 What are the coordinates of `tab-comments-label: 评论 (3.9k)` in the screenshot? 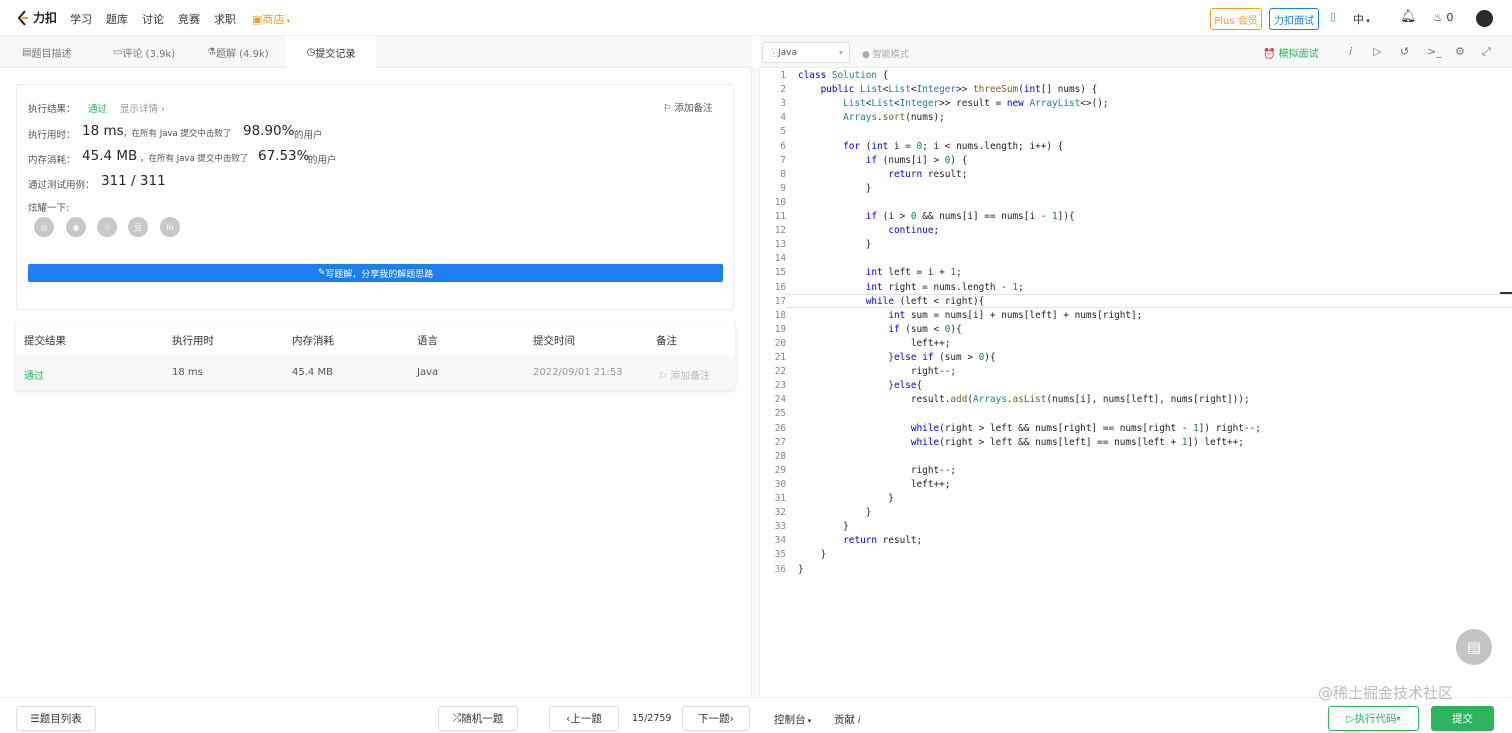 It's located at (149, 54).